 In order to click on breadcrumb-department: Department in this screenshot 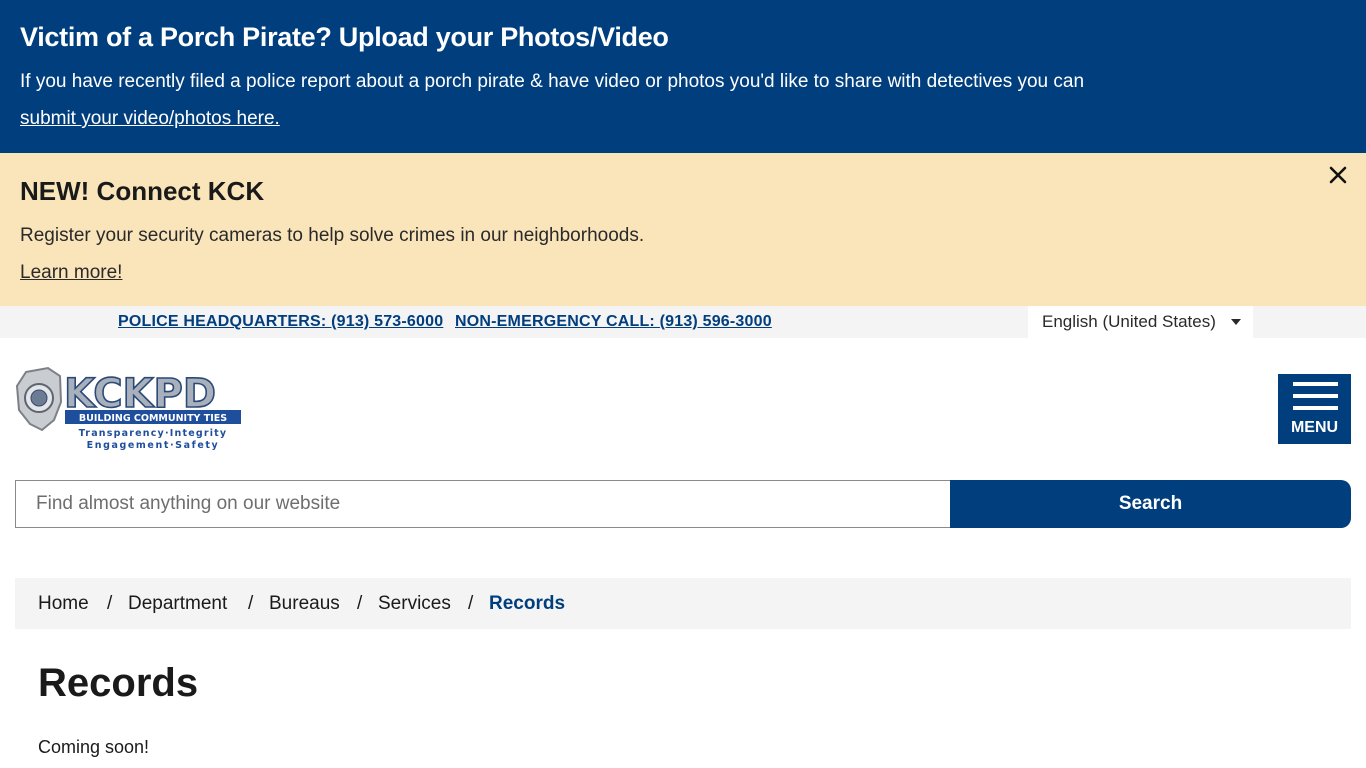, I will do `click(177, 604)`.